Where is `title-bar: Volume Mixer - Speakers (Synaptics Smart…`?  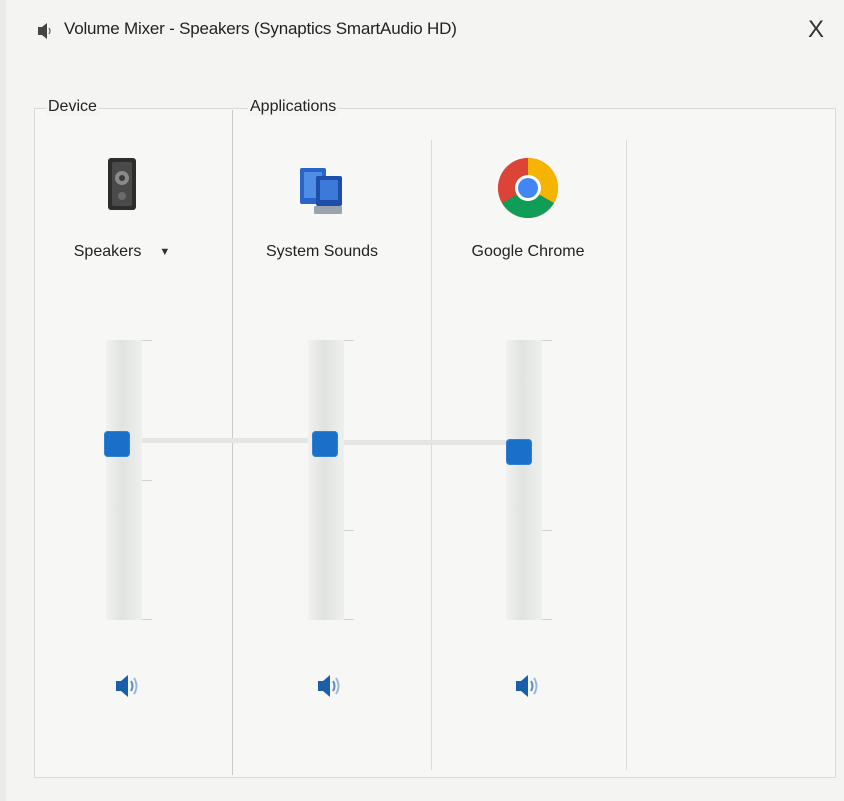
title-bar: Volume Mixer - Speakers (Synaptics Smart… is located at coordinates (425, 32).